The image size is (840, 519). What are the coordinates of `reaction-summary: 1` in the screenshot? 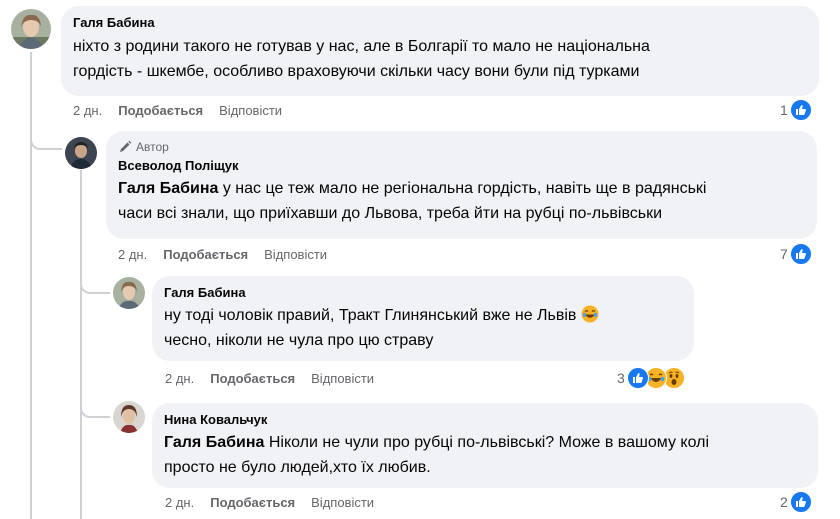 It's located at (796, 110).